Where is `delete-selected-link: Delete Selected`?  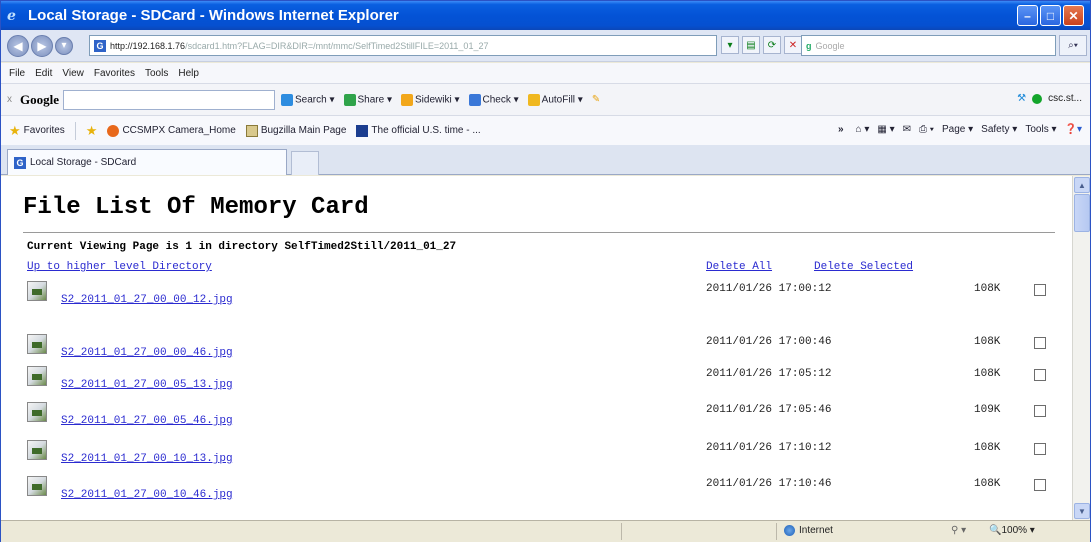 delete-selected-link: Delete Selected is located at coordinates (863, 267).